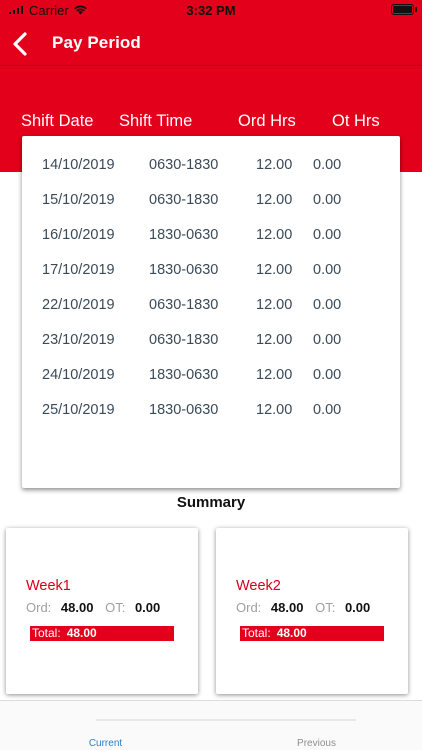 The height and width of the screenshot is (750, 422). What do you see at coordinates (356, 121) in the screenshot?
I see `column-header-ot-hrs: Ot Hrs` at bounding box center [356, 121].